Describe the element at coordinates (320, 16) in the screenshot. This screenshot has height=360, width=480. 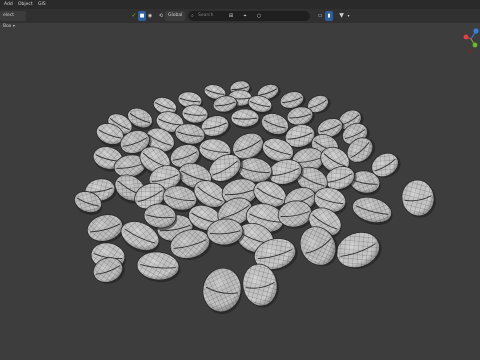
I see `visible-toggle-icon: ▭` at that location.